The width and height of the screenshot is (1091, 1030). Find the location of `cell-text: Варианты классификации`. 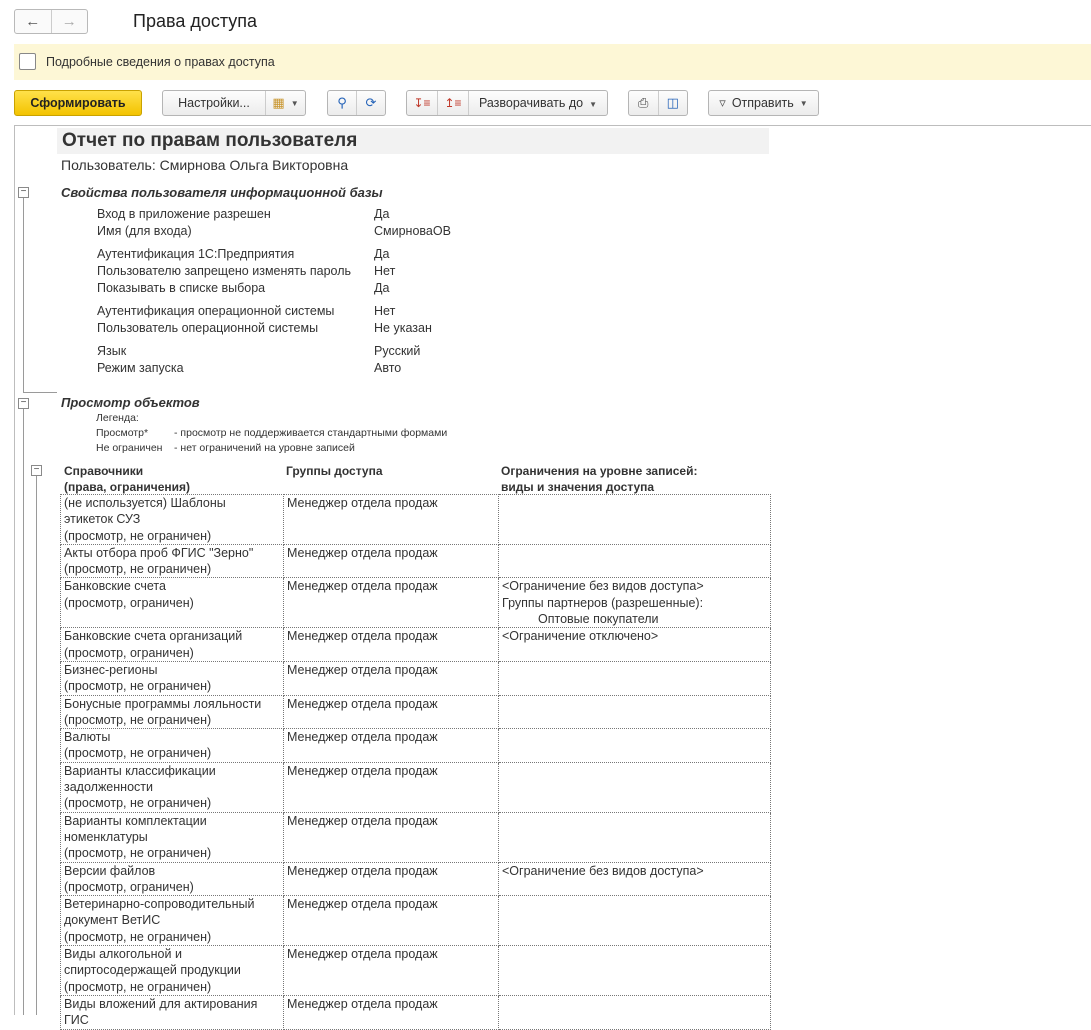

cell-text: Варианты классификации is located at coordinates (140, 770).